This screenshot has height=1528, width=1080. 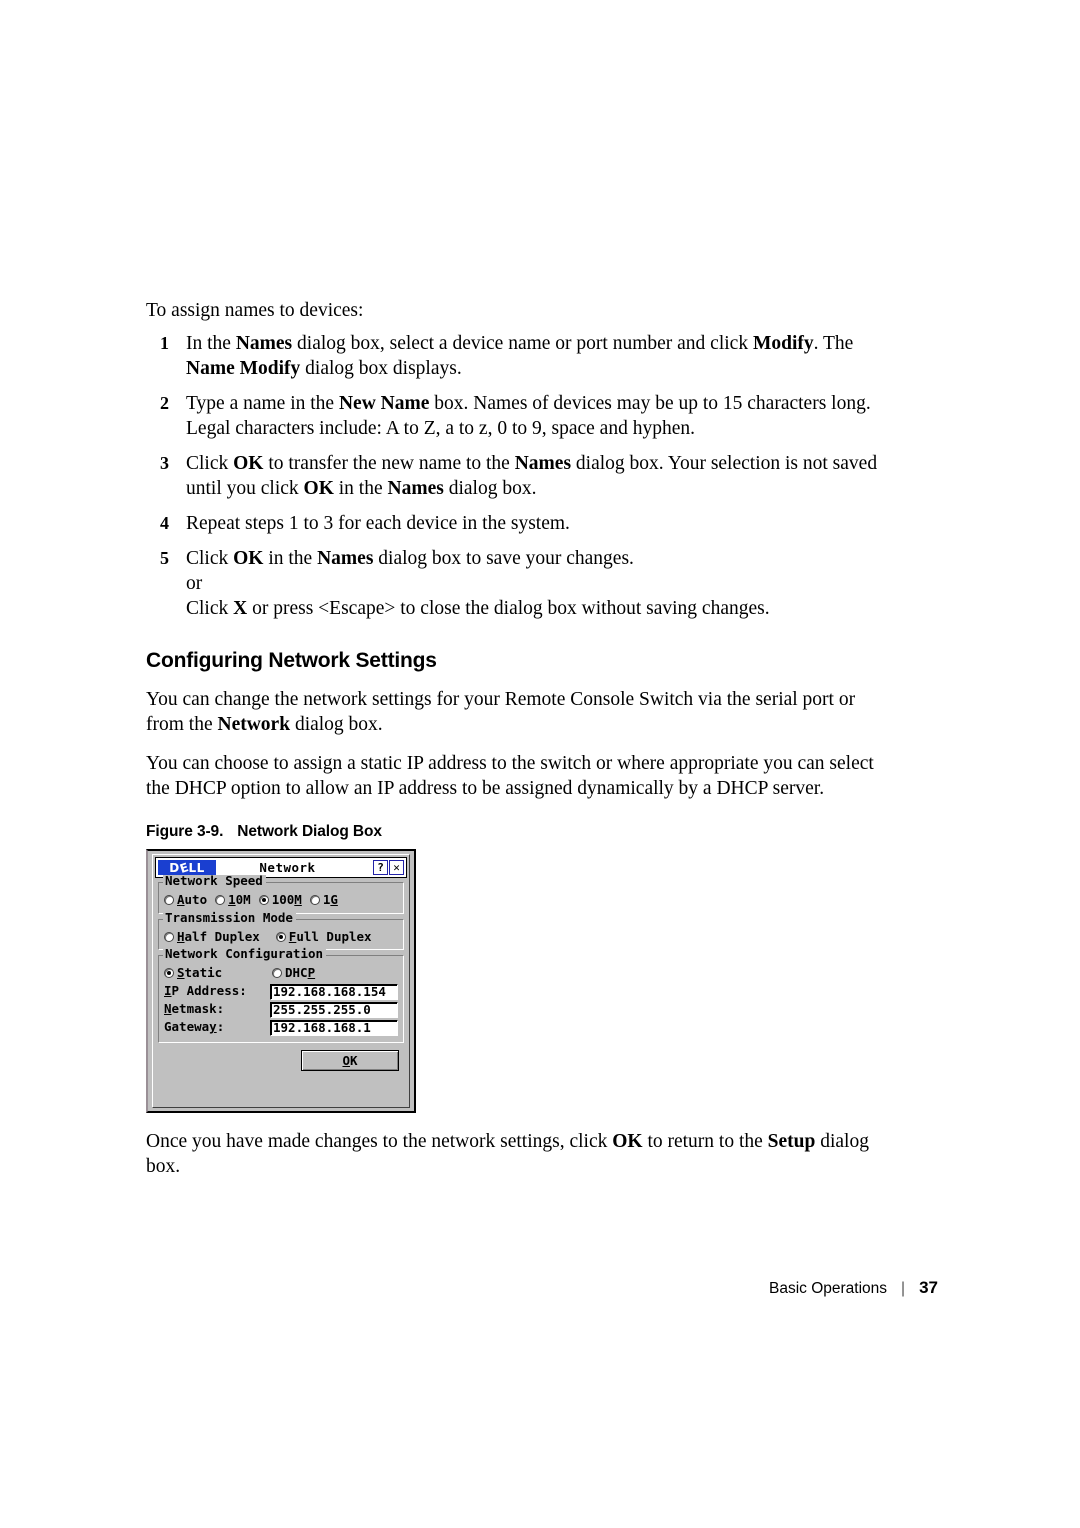 What do you see at coordinates (185, 831) in the screenshot?
I see `figure-number: Figure 3-9.` at bounding box center [185, 831].